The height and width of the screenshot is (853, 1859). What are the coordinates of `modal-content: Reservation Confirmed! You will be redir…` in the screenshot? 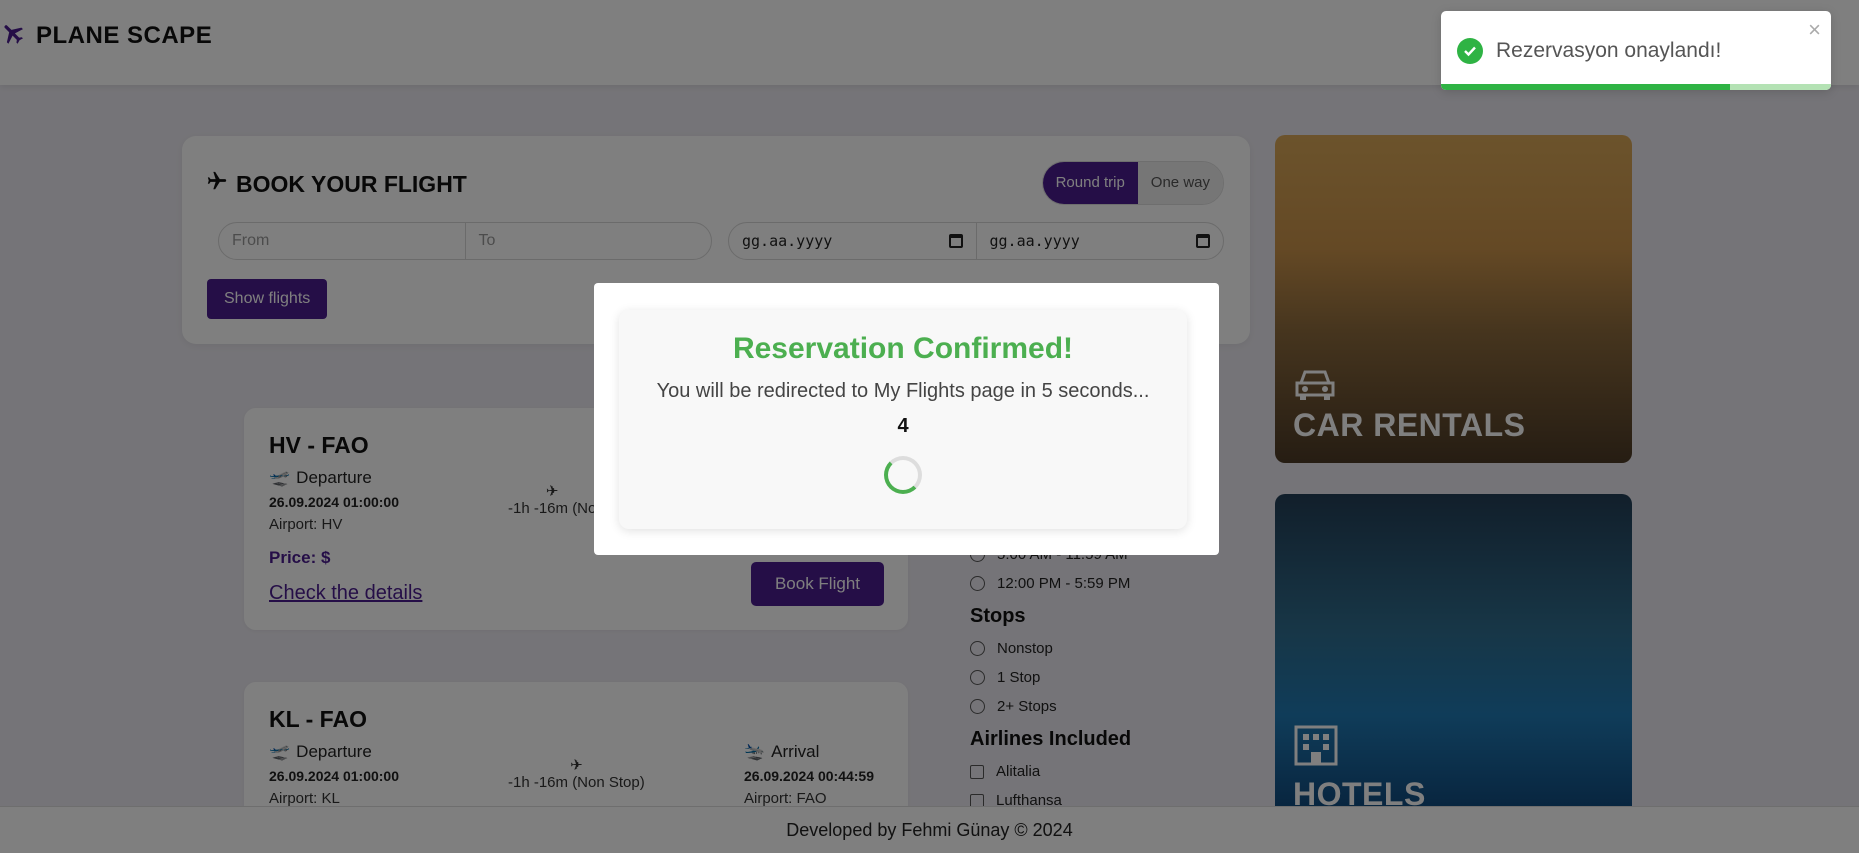 It's located at (903, 419).